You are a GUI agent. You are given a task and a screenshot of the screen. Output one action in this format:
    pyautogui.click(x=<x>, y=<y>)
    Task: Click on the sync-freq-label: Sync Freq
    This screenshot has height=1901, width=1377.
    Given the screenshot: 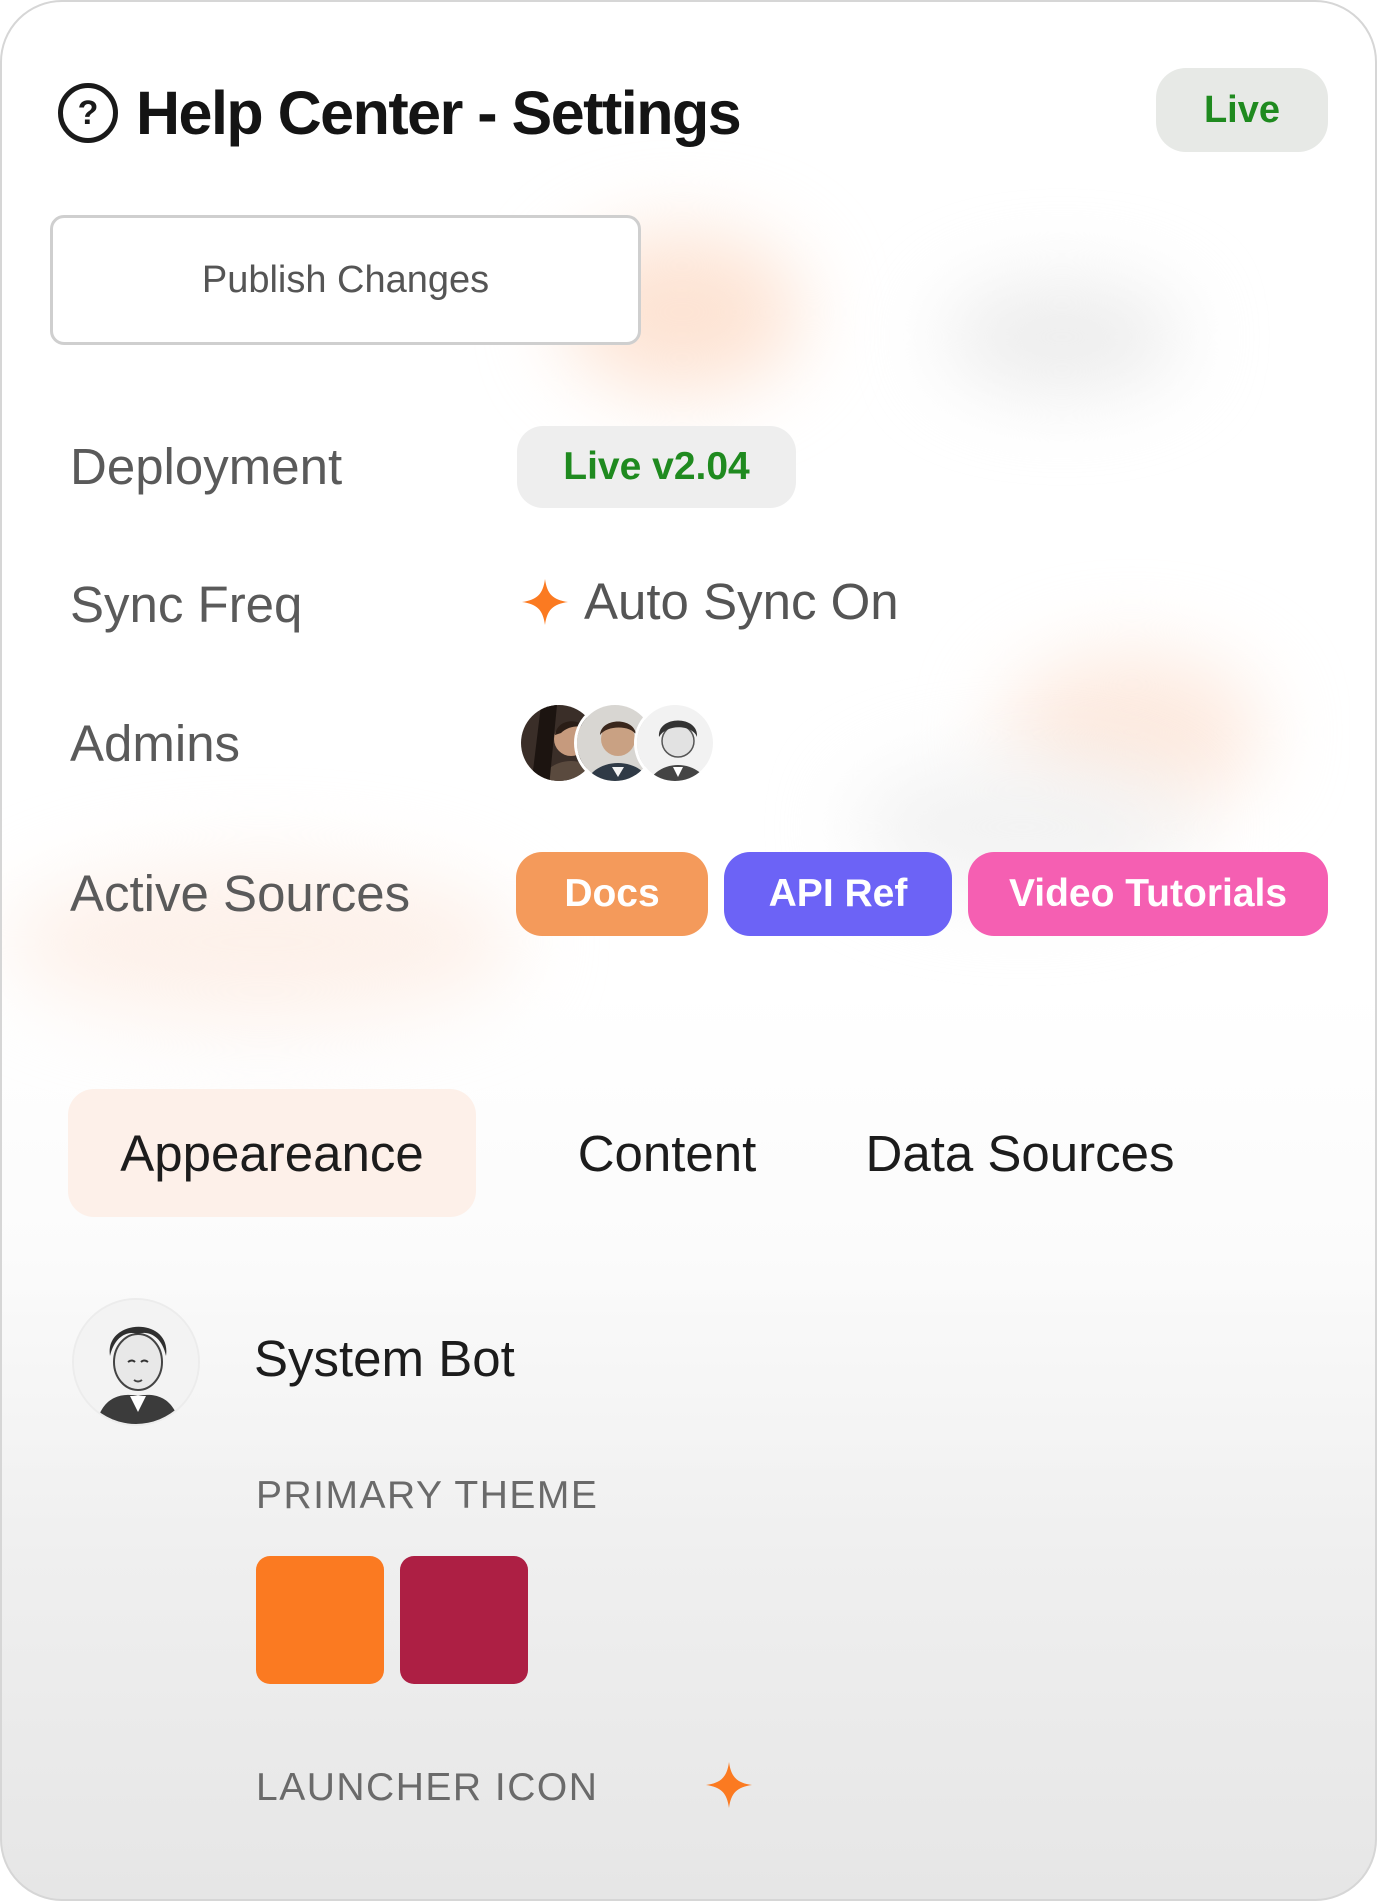 What is the action you would take?
    pyautogui.click(x=186, y=604)
    